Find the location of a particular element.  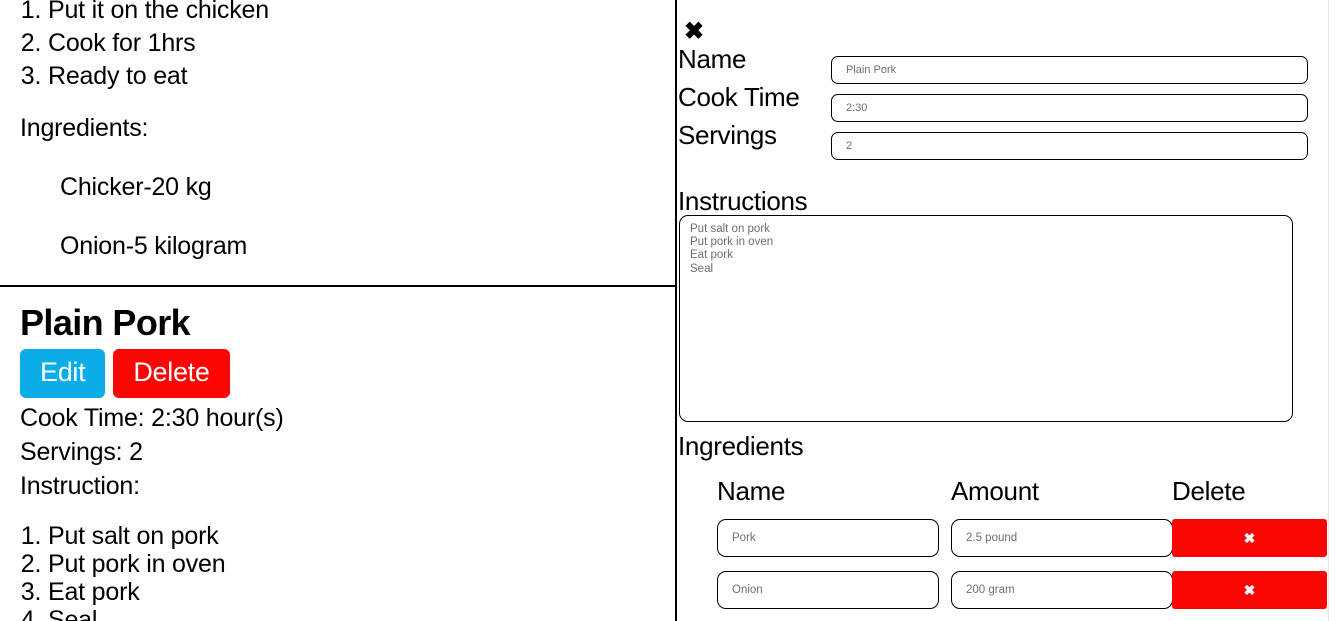

page-title: Plain Pork is located at coordinates (105, 322).